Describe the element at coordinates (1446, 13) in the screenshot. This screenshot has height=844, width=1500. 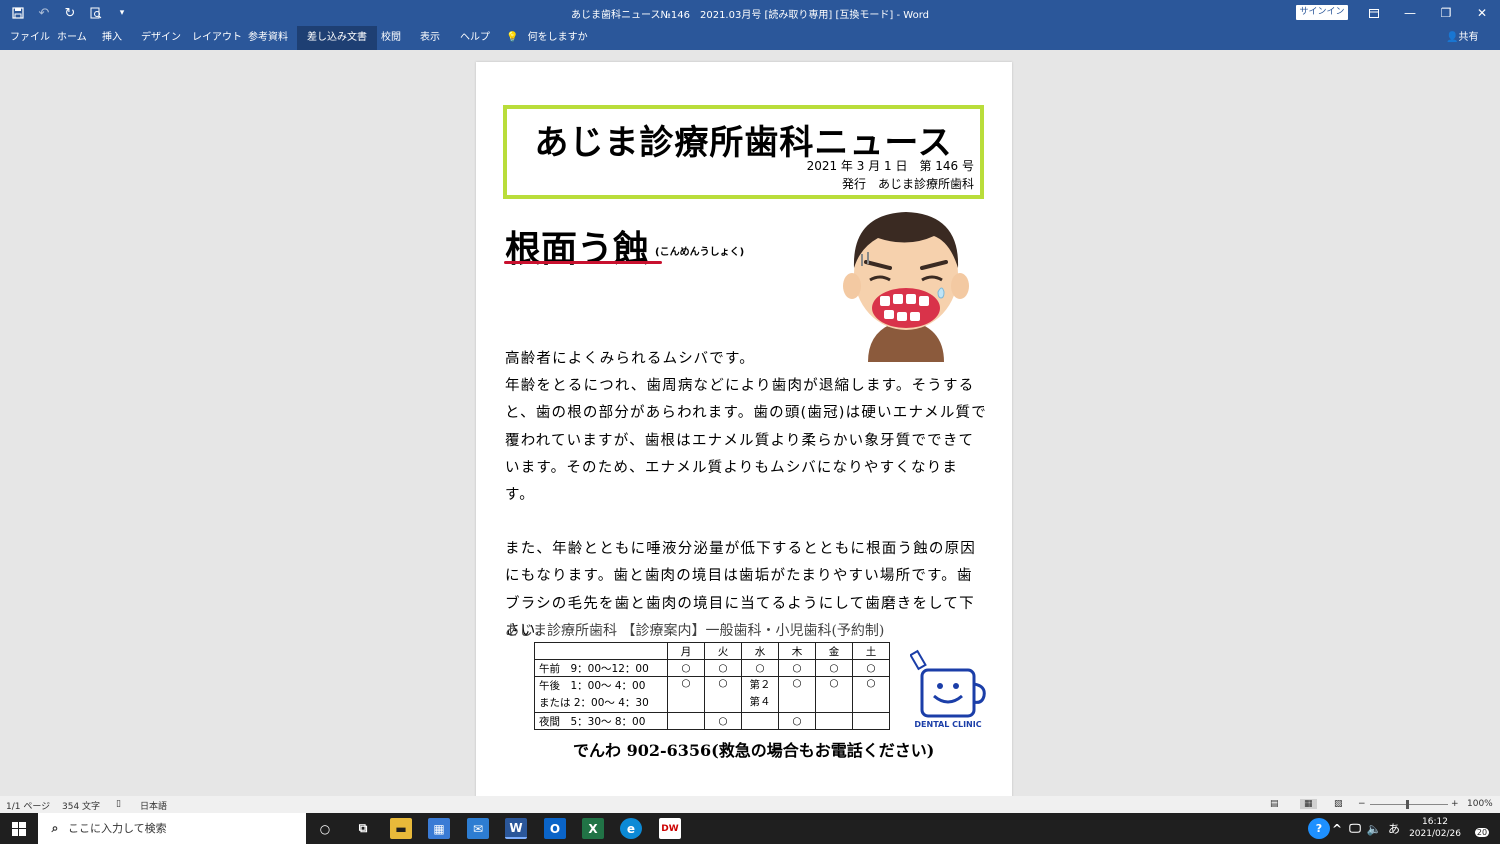
I see `restore-icon: ❐` at that location.